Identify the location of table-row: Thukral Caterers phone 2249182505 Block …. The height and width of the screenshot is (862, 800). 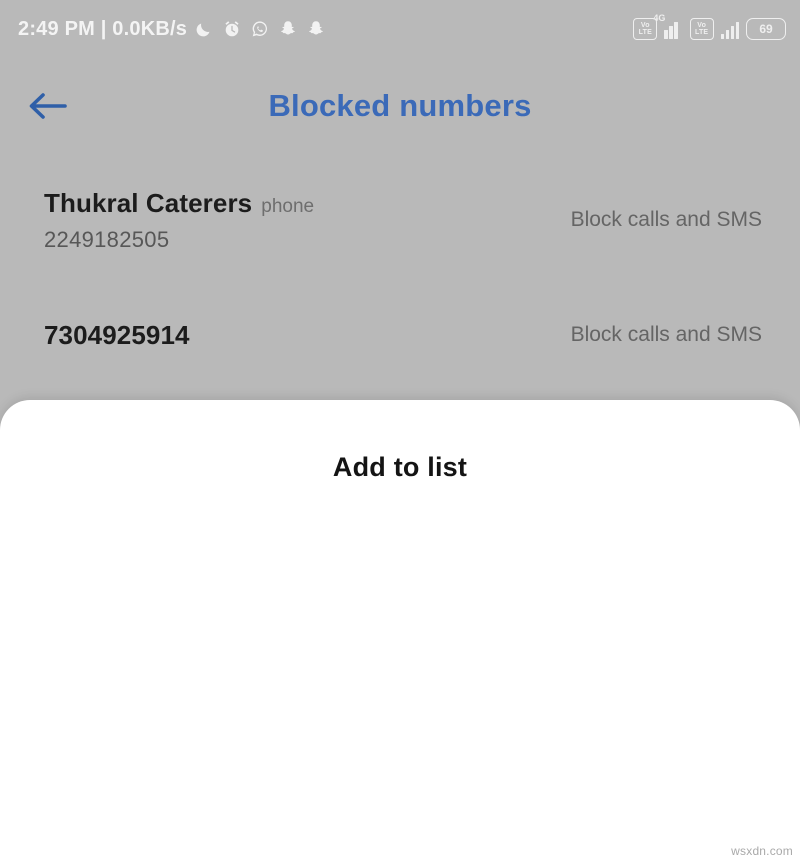
(400, 220).